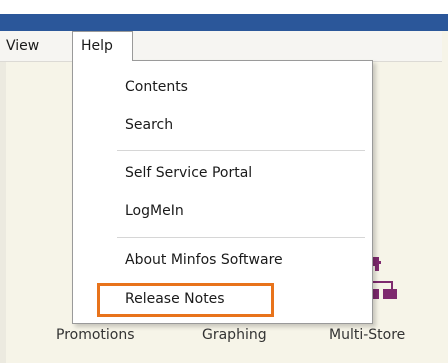  I want to click on menu-bar: View, so click(224, 46).